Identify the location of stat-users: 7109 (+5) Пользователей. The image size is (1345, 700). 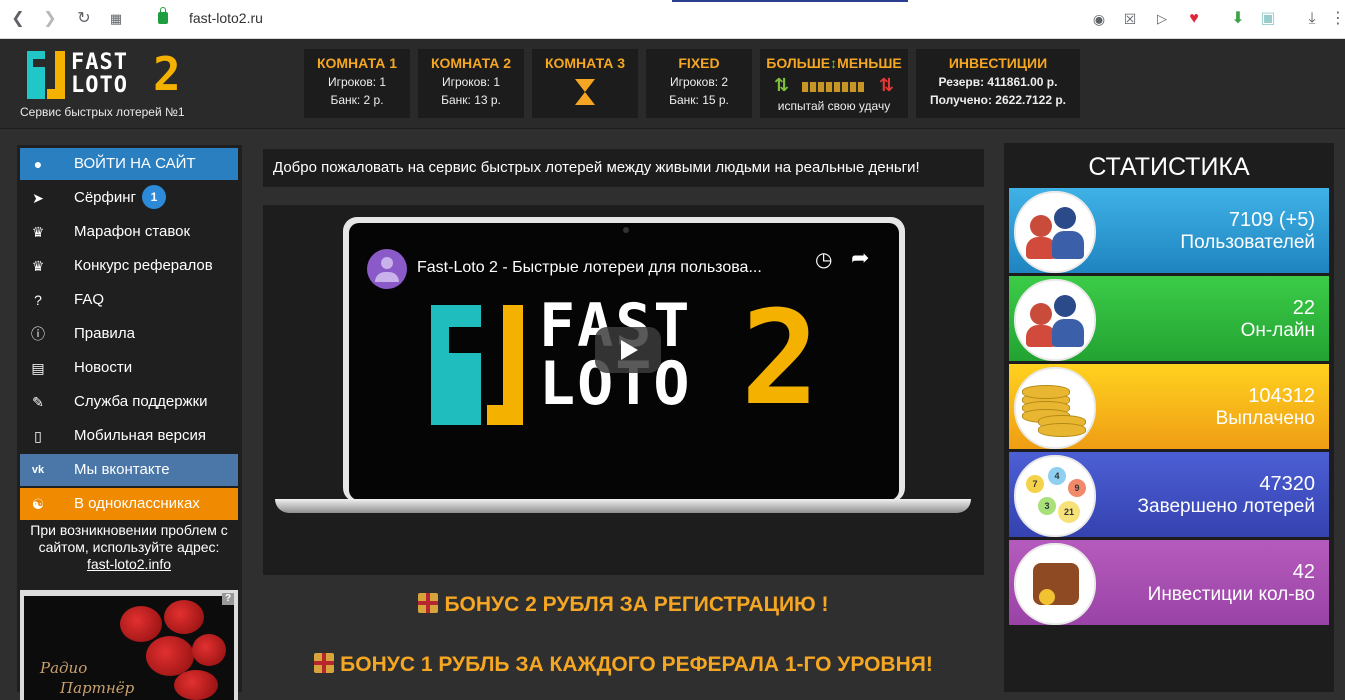
(1169, 230).